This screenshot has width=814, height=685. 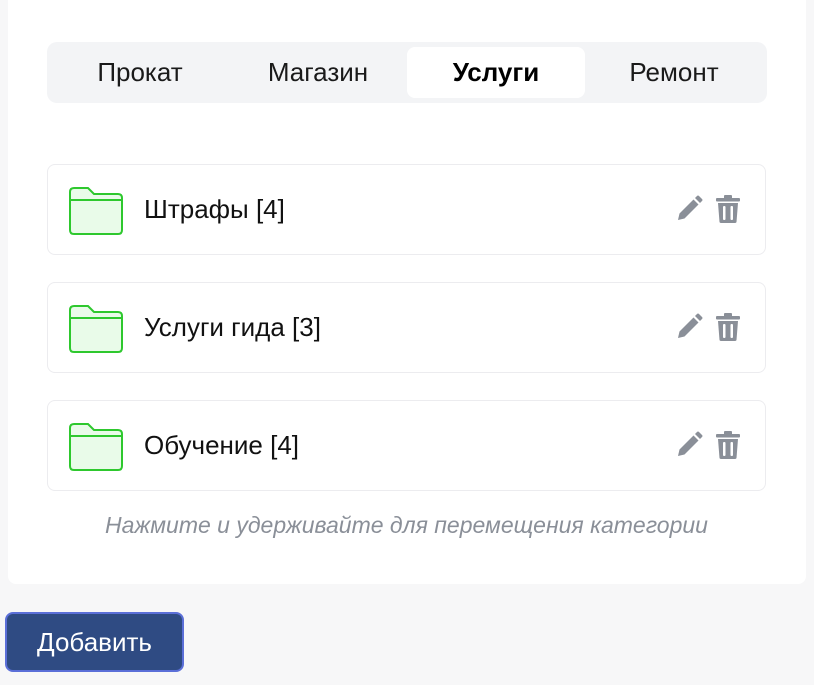 What do you see at coordinates (214, 209) in the screenshot?
I see `category-label: Штрафы [4]` at bounding box center [214, 209].